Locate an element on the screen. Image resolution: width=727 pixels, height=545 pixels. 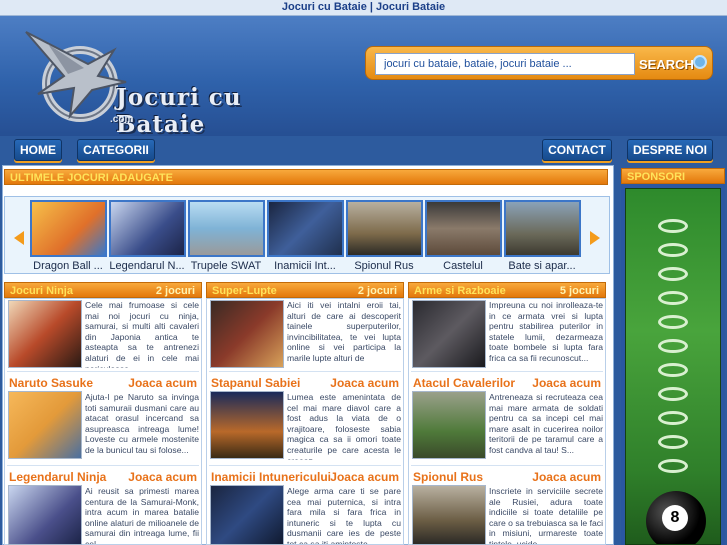
search-button-label: SEARCH is located at coordinates (666, 64).